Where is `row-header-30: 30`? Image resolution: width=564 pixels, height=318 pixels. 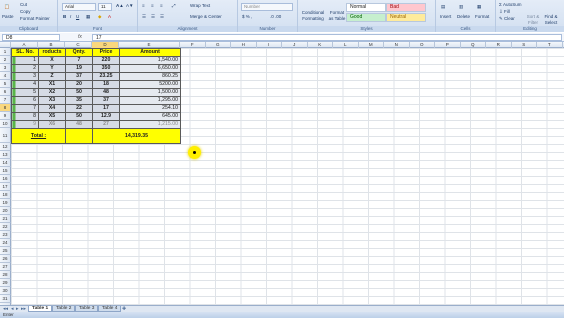 row-header-30: 30 is located at coordinates (5, 291).